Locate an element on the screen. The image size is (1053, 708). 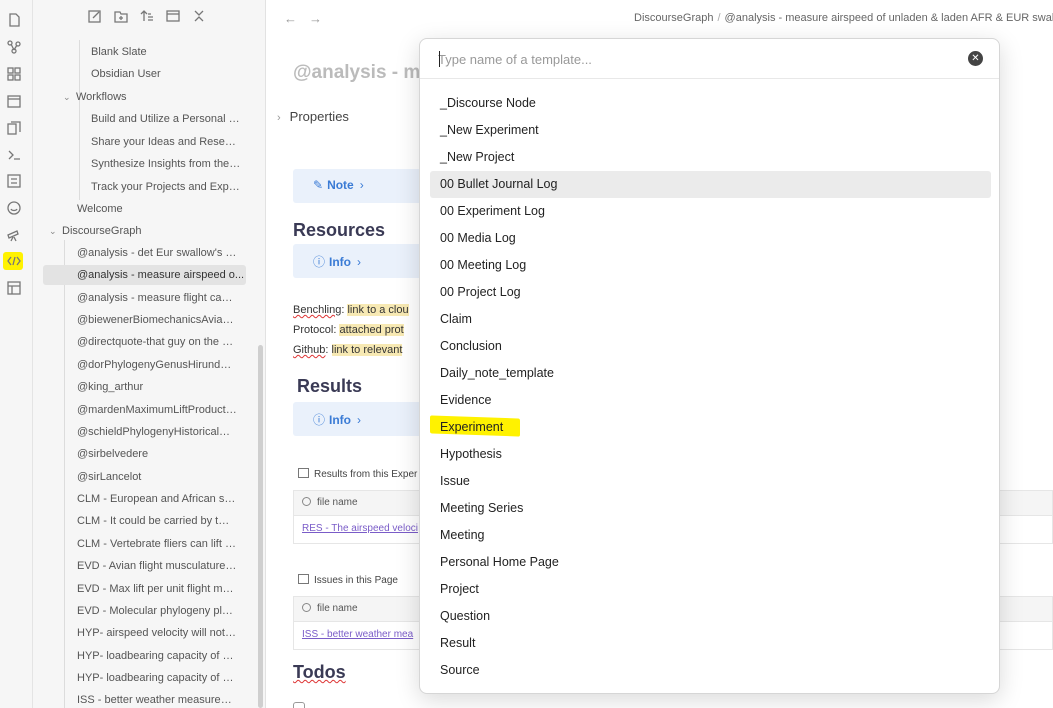
template-option: _New Experiment is located at coordinates (710, 130).